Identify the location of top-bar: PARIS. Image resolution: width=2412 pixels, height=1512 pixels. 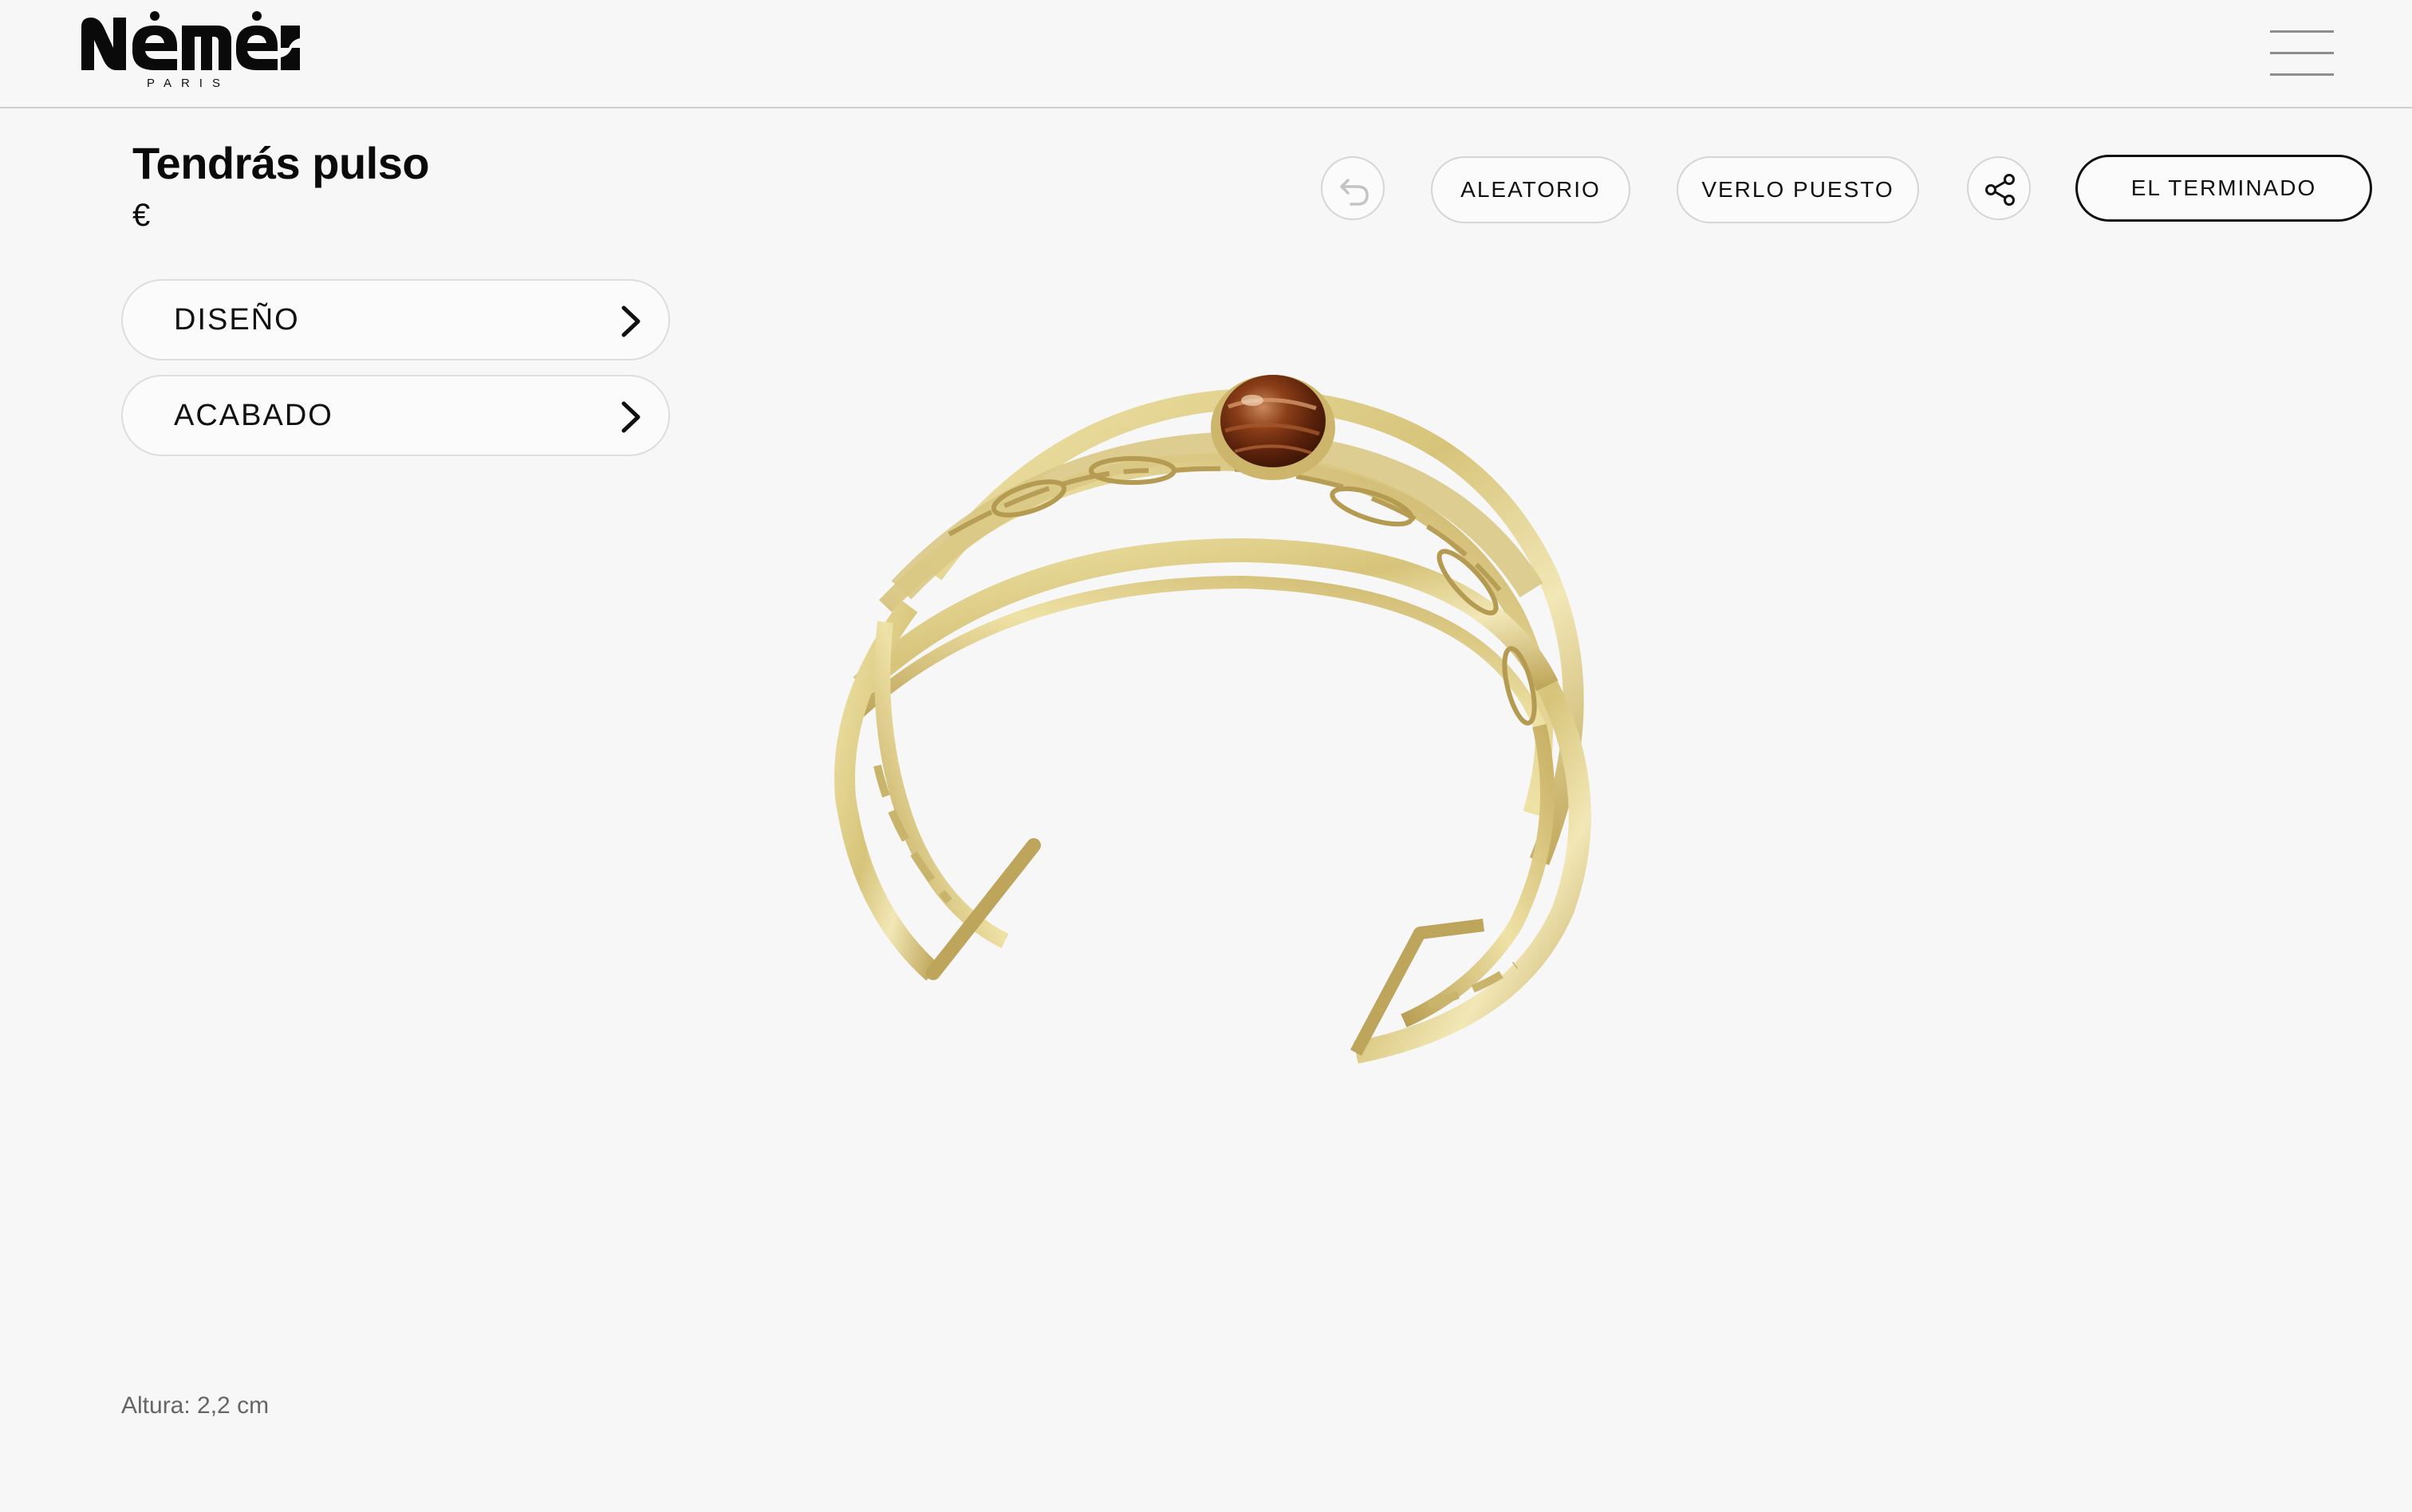
(1206, 54).